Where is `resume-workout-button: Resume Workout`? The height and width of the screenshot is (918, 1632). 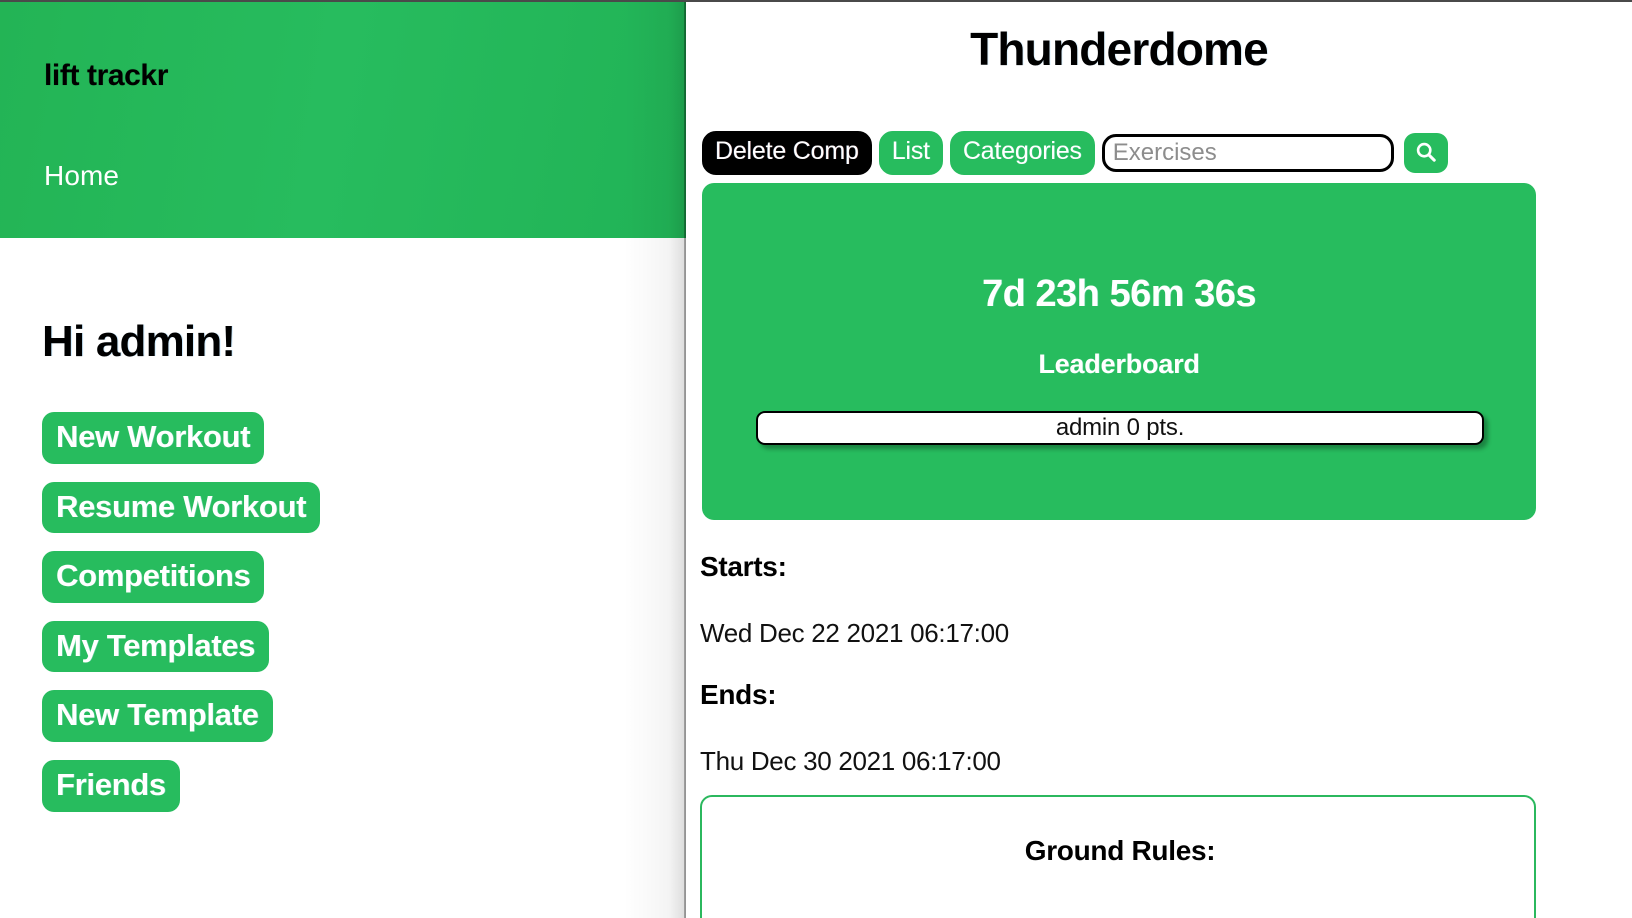
resume-workout-button: Resume Workout is located at coordinates (181, 507).